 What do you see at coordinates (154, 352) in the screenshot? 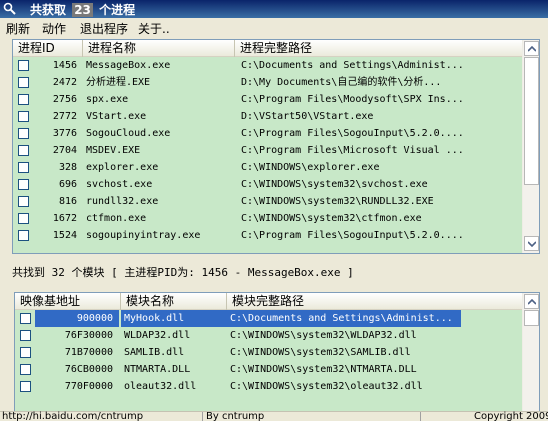
I see `module-name-cell: SAMLIB.dll` at bounding box center [154, 352].